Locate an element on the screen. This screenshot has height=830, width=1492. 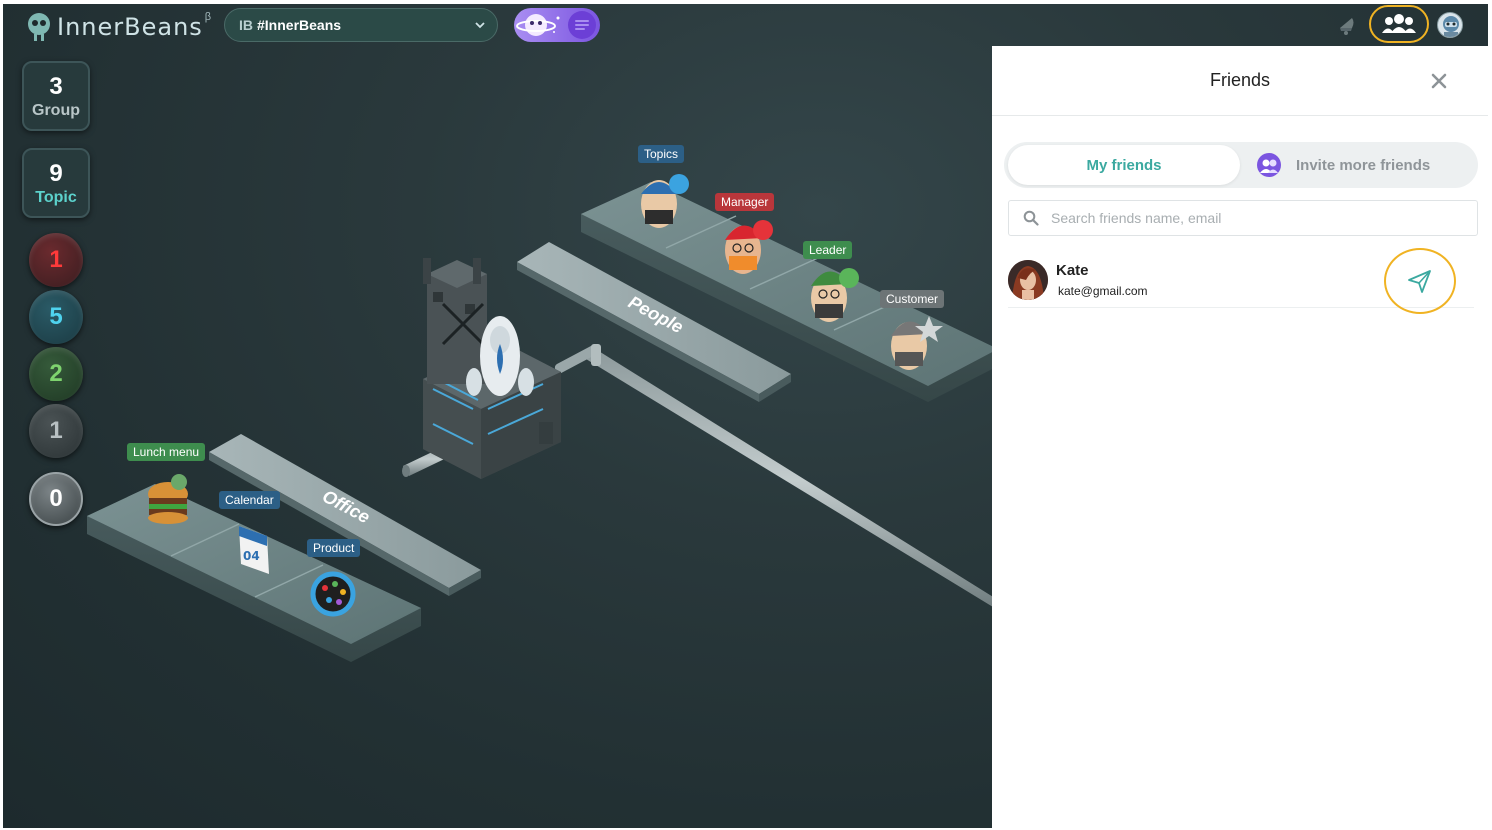
app-logo: InnerBeans β is located at coordinates (119, 26).